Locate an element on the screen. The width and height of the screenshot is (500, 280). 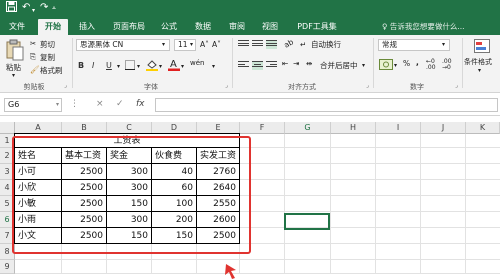
tab-review: 审阅 is located at coordinates (237, 27).